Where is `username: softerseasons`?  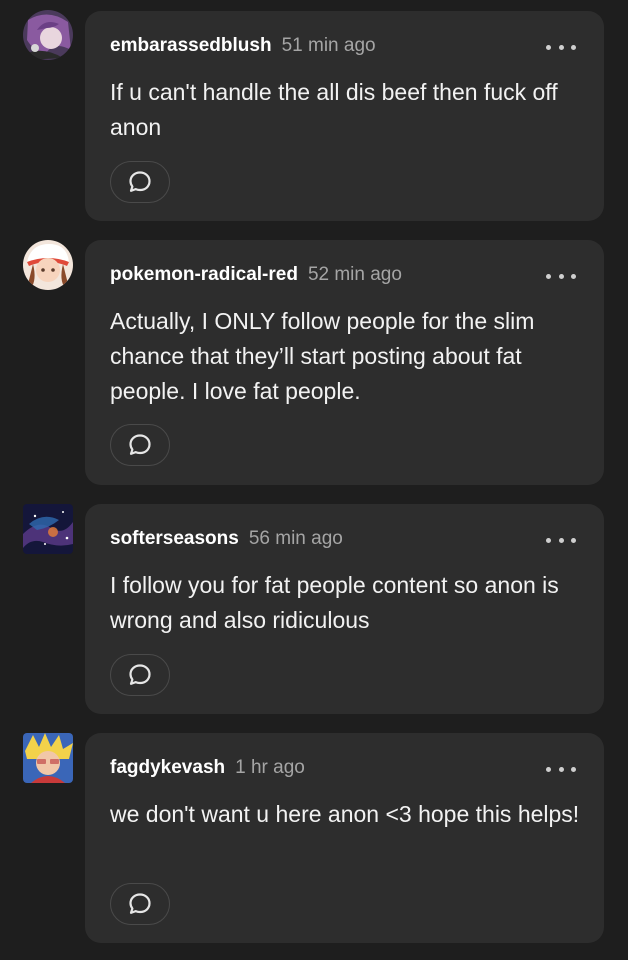 username: softerseasons is located at coordinates (174, 539).